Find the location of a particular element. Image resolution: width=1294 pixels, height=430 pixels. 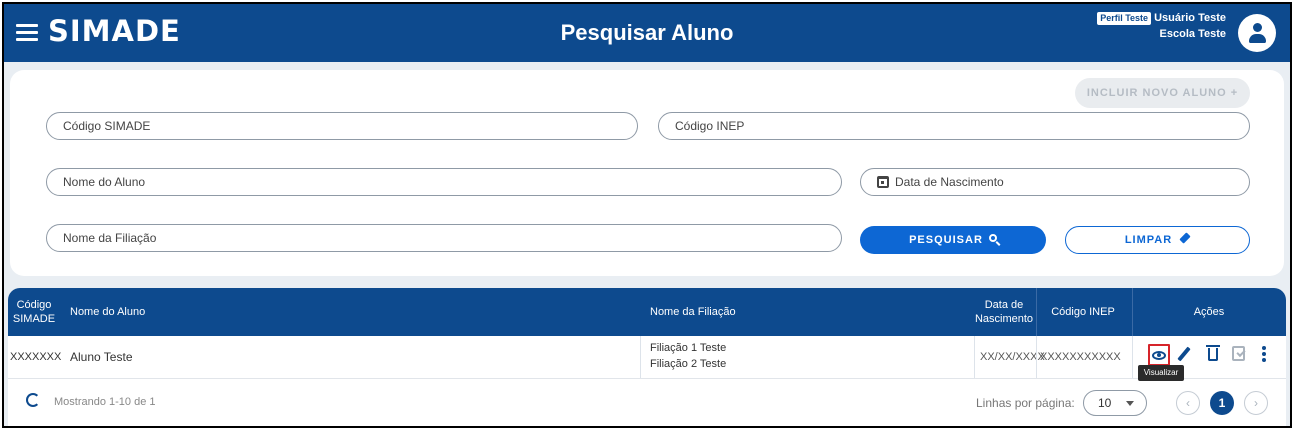

refresh-icon is located at coordinates (33, 400).